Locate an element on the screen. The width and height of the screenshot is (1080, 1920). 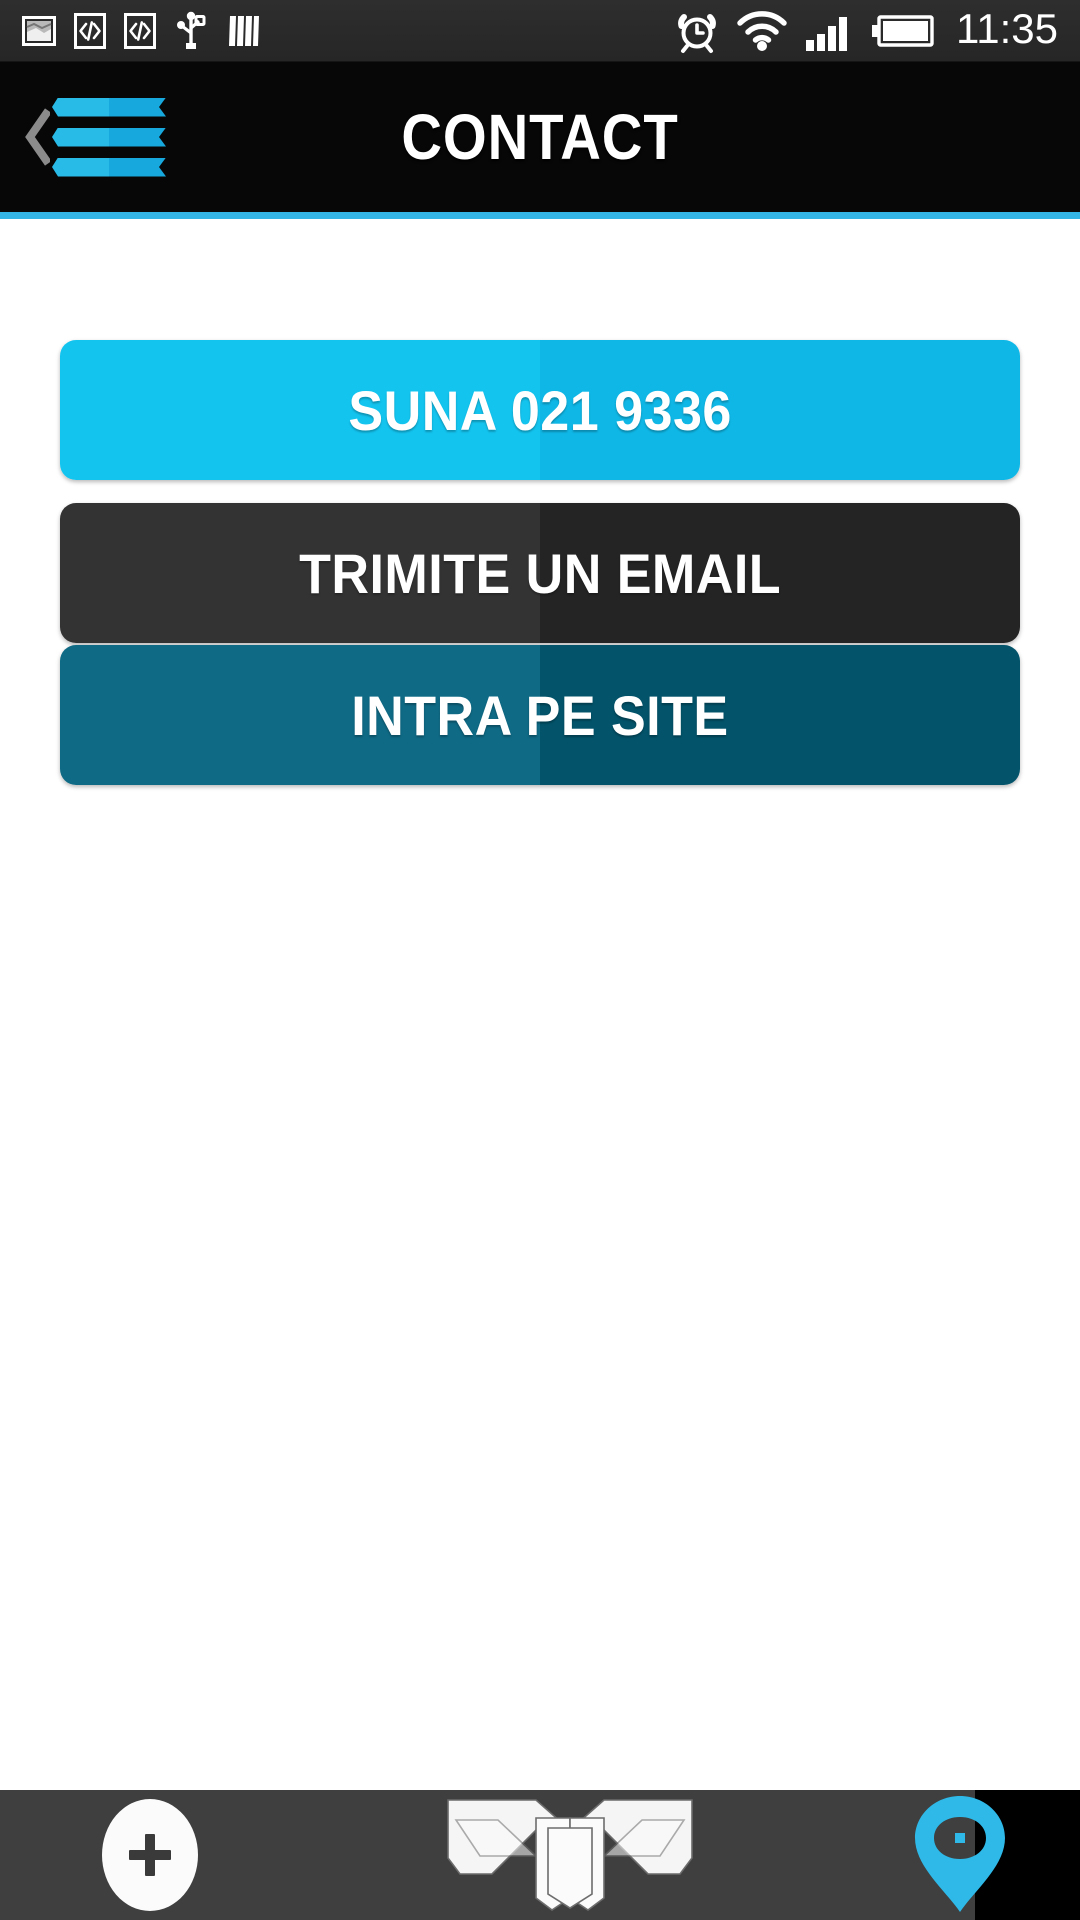
visit-site-button-label: INTRA PE SITE is located at coordinates (540, 715).